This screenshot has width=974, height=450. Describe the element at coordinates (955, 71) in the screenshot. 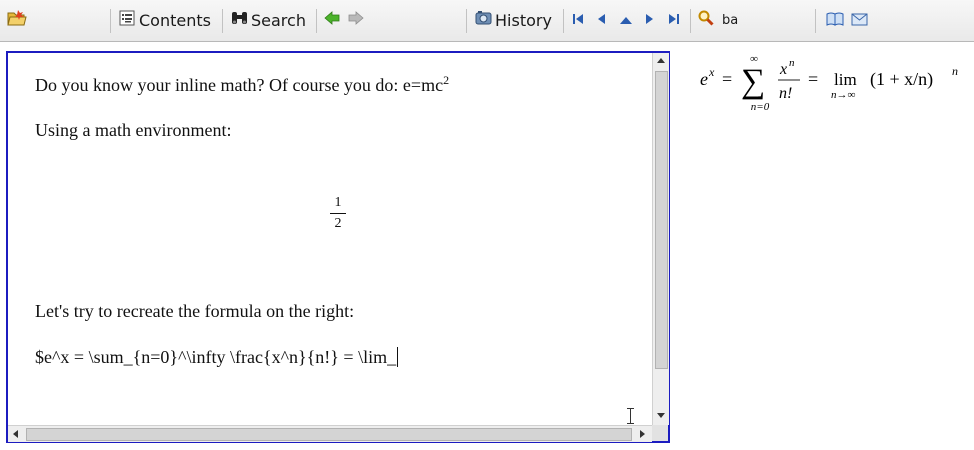

I see `preview-paren-sup: n` at that location.